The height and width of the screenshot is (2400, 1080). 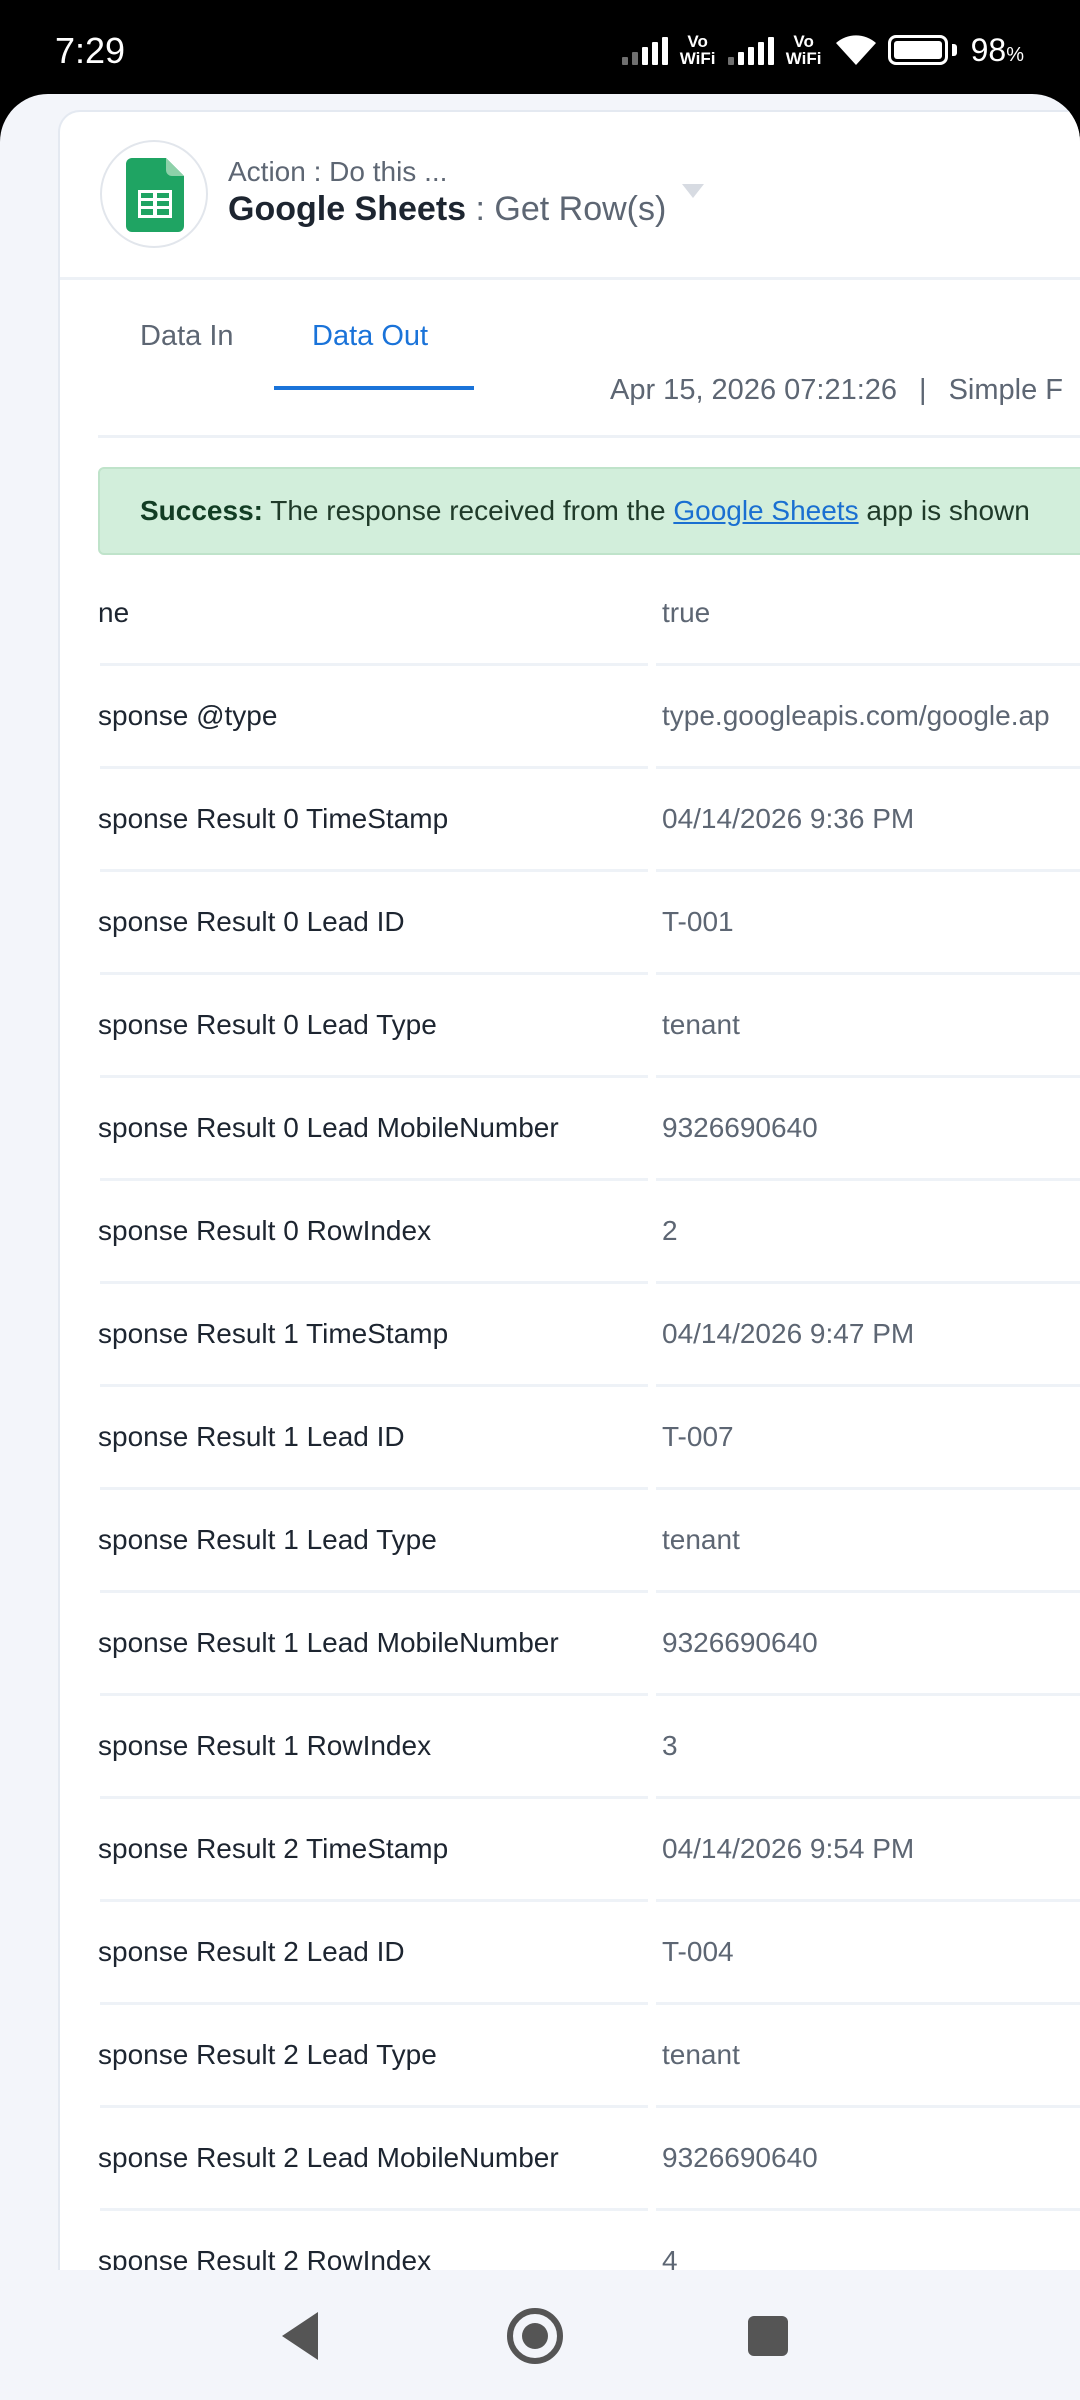 I want to click on battery-icon, so click(x=922, y=50).